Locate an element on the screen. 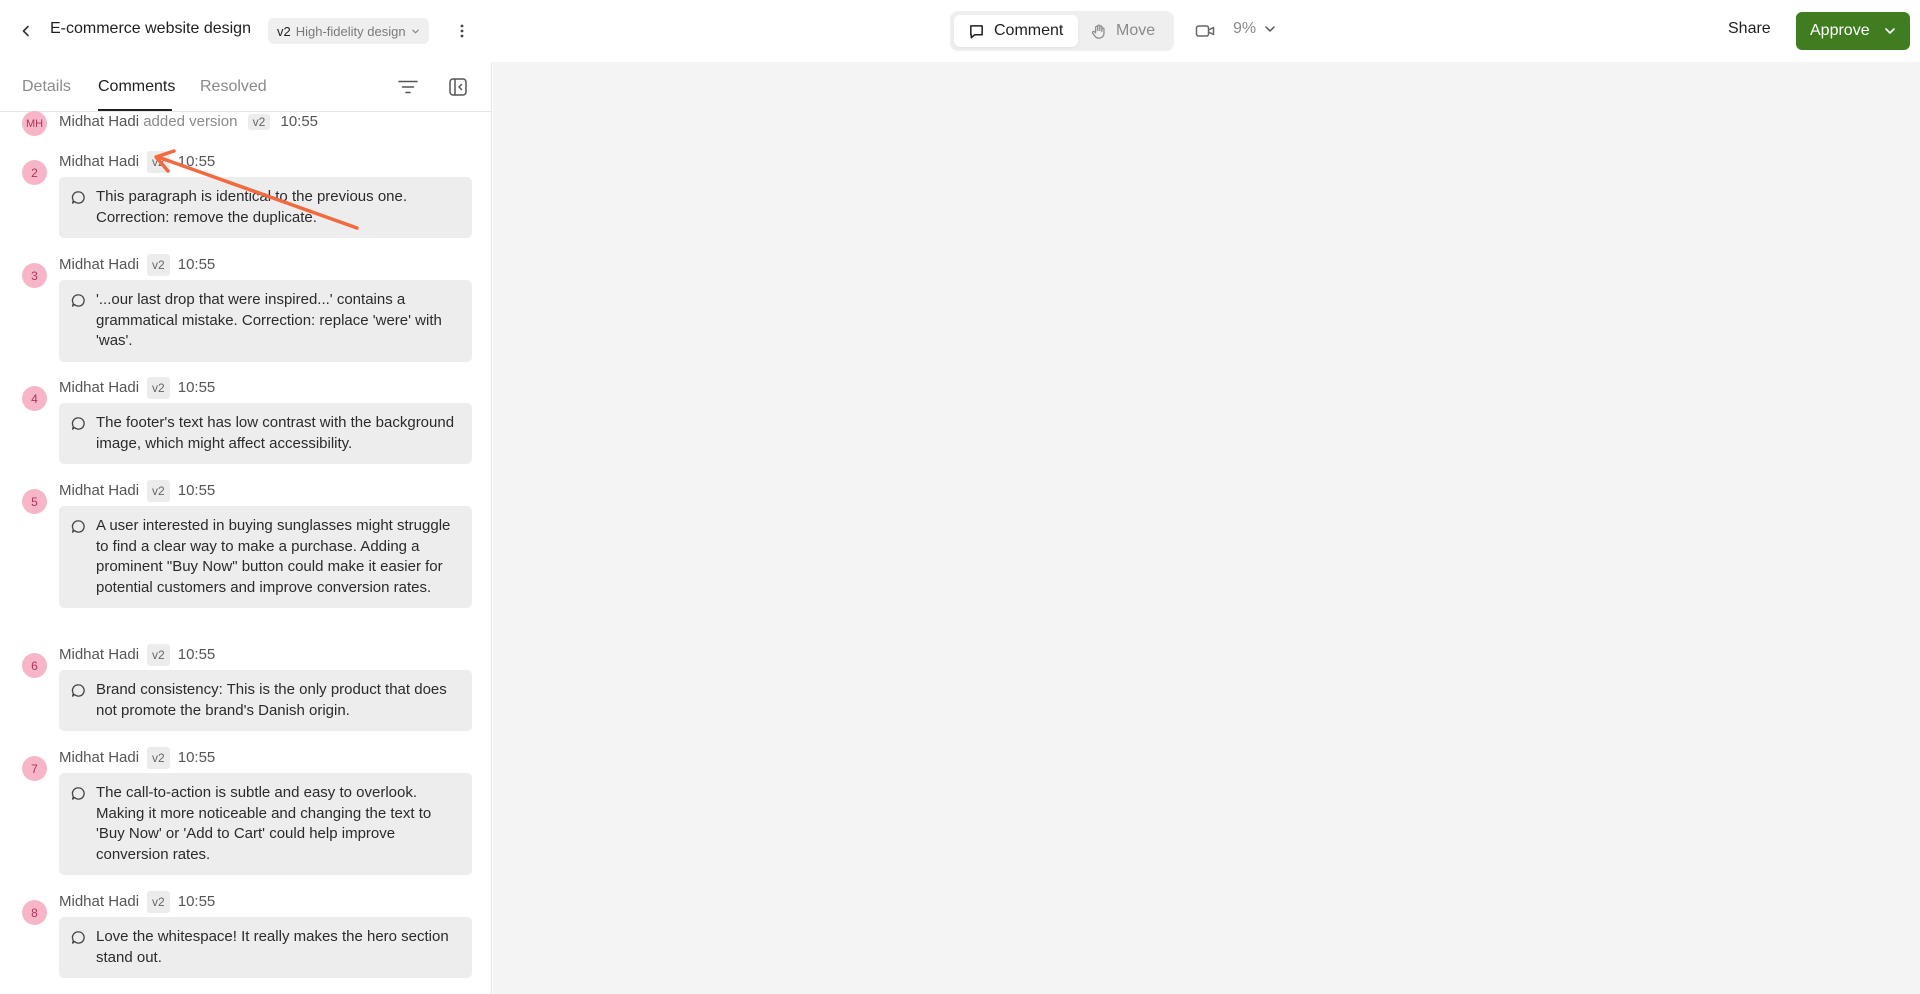 The width and height of the screenshot is (1920, 994). comment-number-badge: 7 is located at coordinates (34, 768).